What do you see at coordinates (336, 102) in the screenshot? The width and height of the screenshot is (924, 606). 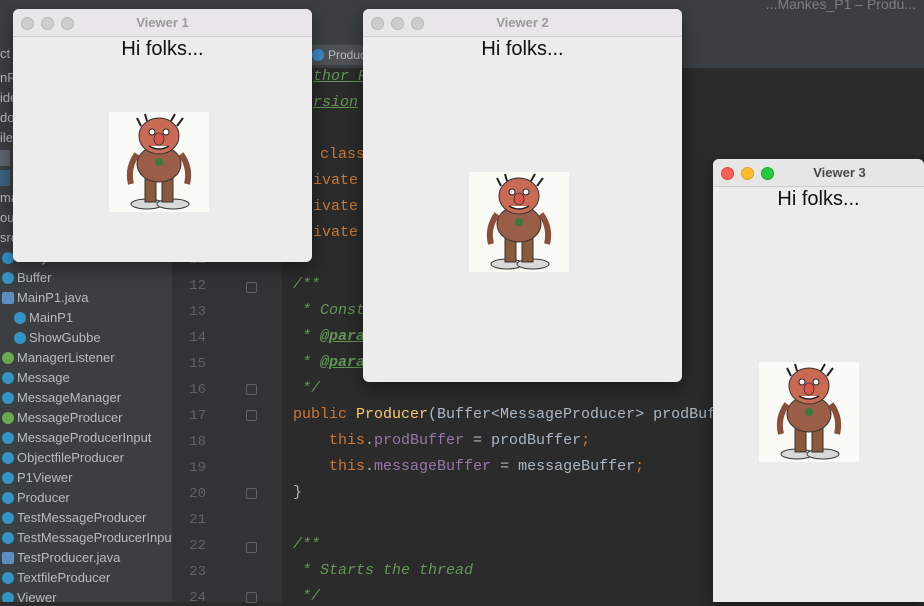 I see `code-fragment-version: rsion` at bounding box center [336, 102].